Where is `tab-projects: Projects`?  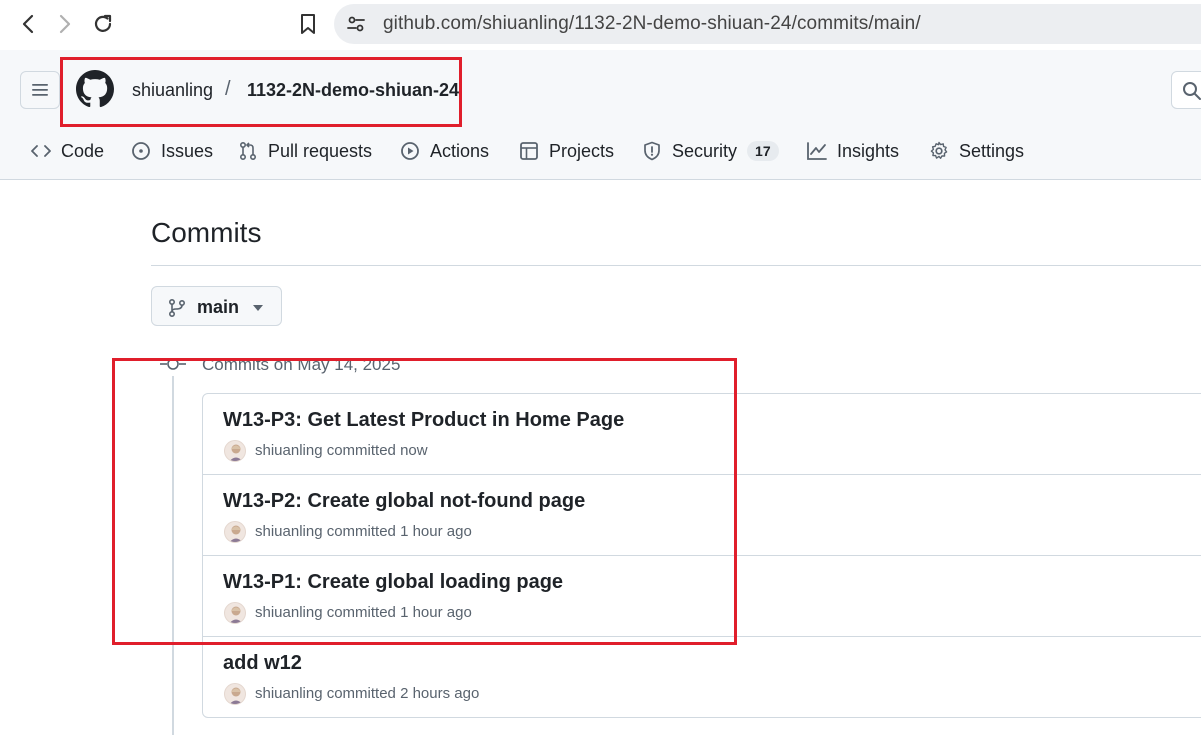 tab-projects: Projects is located at coordinates (566, 151).